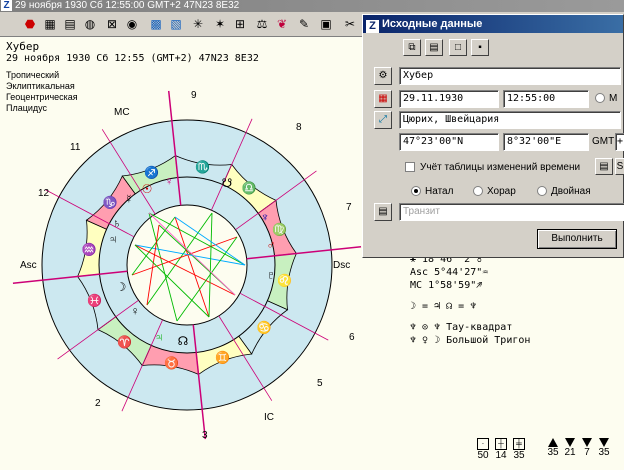 The width and height of the screenshot is (624, 470). What do you see at coordinates (249, 188) in the screenshot?
I see `sign-glyph: ♎` at bounding box center [249, 188].